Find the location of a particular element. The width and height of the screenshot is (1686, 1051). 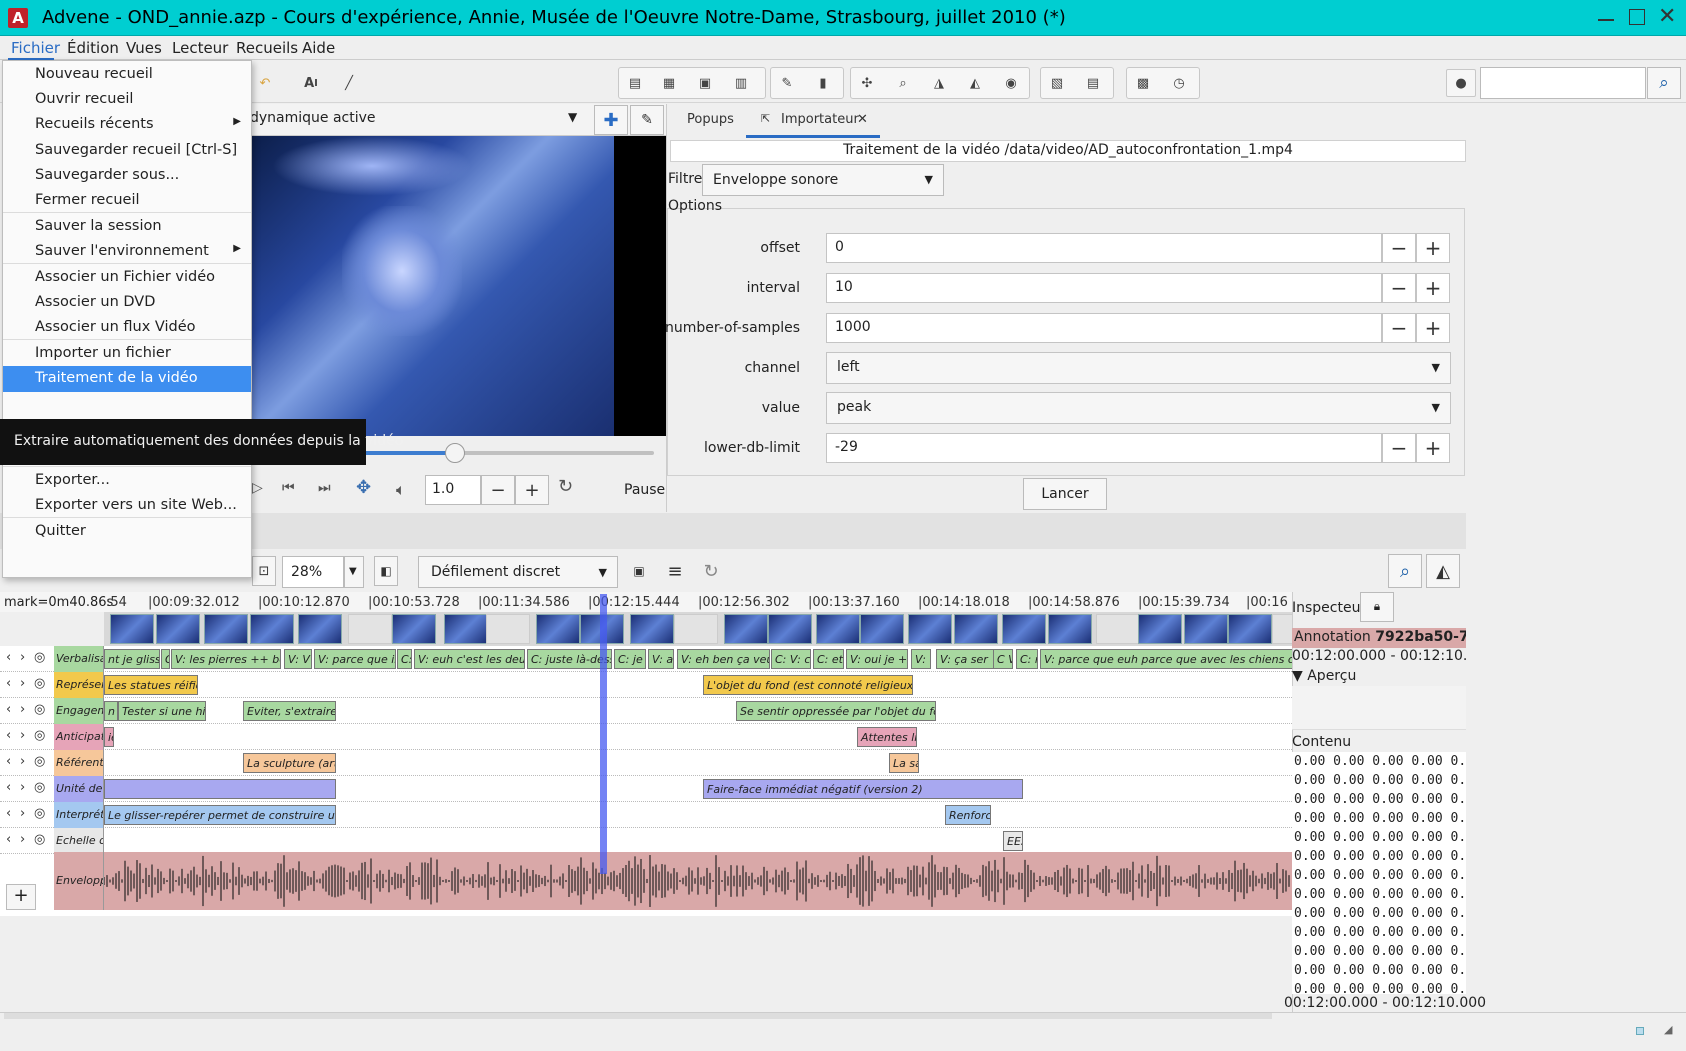

menu-item-5: Fermer recueil is located at coordinates (127, 201).